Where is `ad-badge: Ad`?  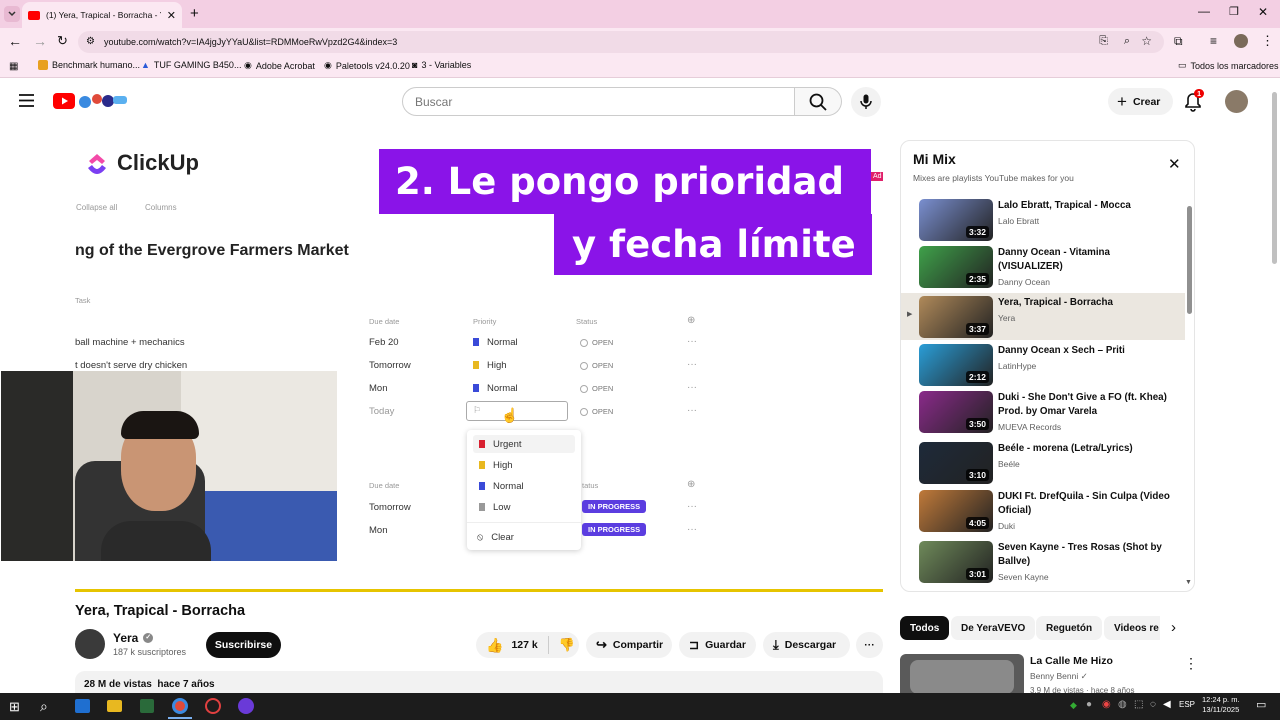
ad-badge: Ad is located at coordinates (877, 176).